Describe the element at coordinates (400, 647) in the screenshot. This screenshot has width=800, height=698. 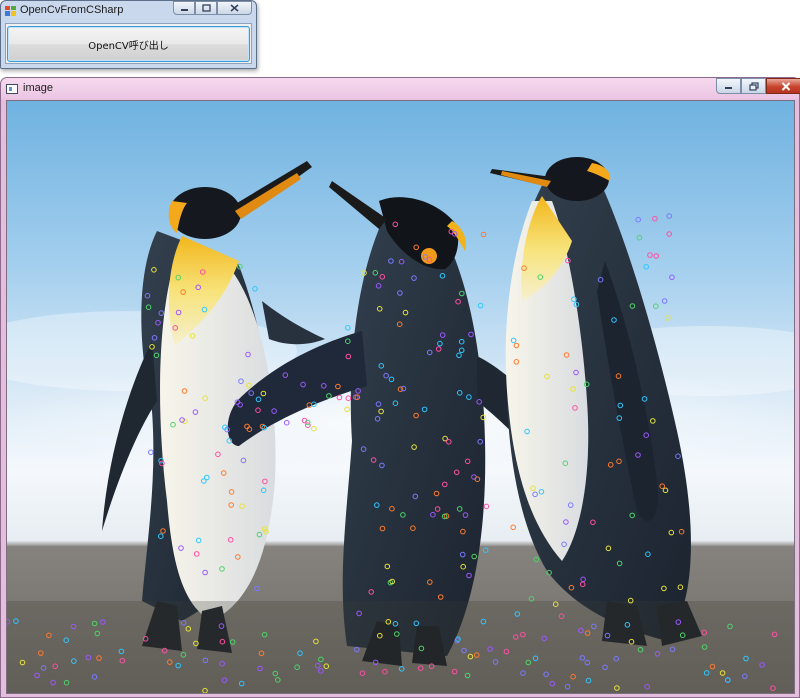
I see `sand-texture` at that location.